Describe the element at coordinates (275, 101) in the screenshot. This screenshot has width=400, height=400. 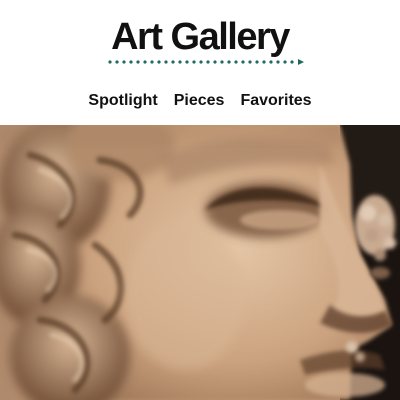
I see `nav-link-favorites: Favorites` at that location.